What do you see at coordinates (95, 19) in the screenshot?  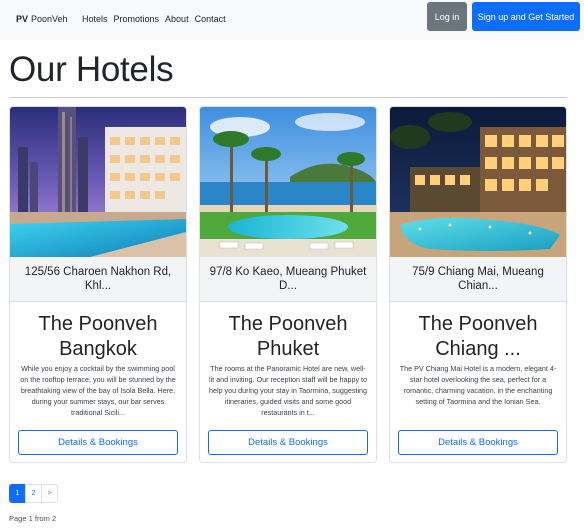 I see `nav-link-hotels: Hotels` at bounding box center [95, 19].